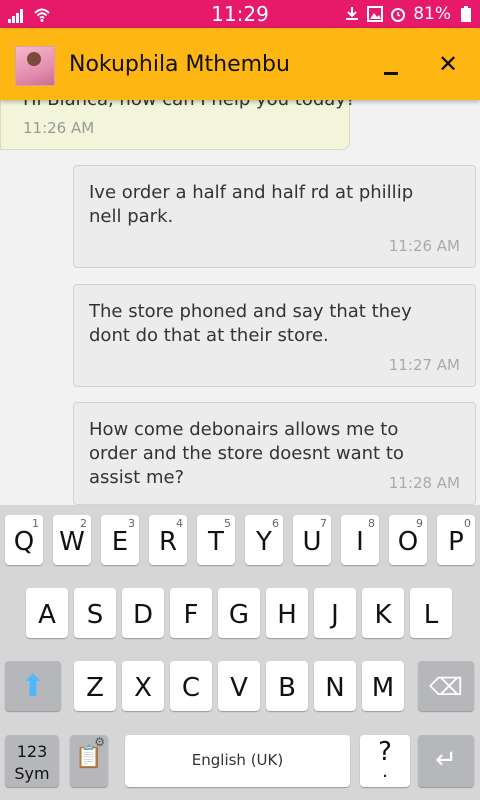  I want to click on key-label: D, so click(143, 615).